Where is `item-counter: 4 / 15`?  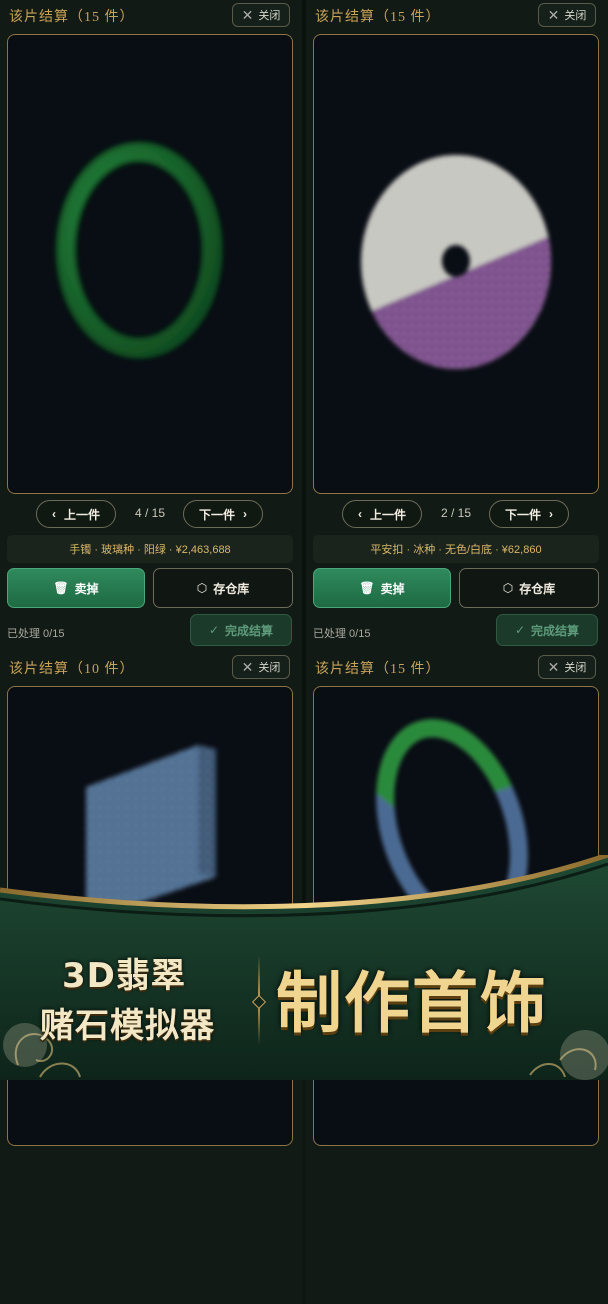 item-counter: 4 / 15 is located at coordinates (150, 513).